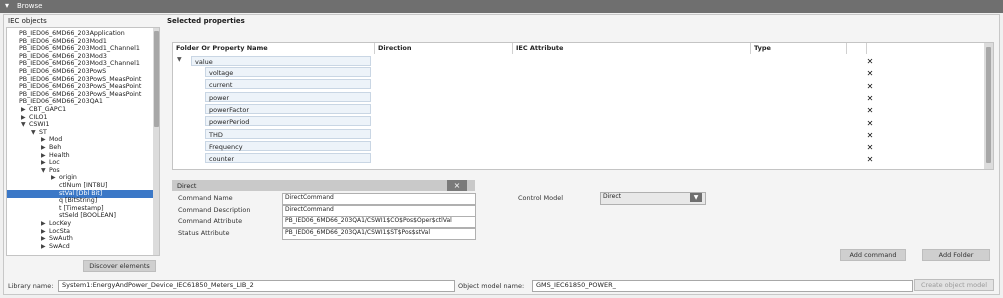 Image resolution: width=1003 pixels, height=298 pixels. What do you see at coordinates (59, 155) in the screenshot?
I see `tree-item-label: Health` at bounding box center [59, 155].